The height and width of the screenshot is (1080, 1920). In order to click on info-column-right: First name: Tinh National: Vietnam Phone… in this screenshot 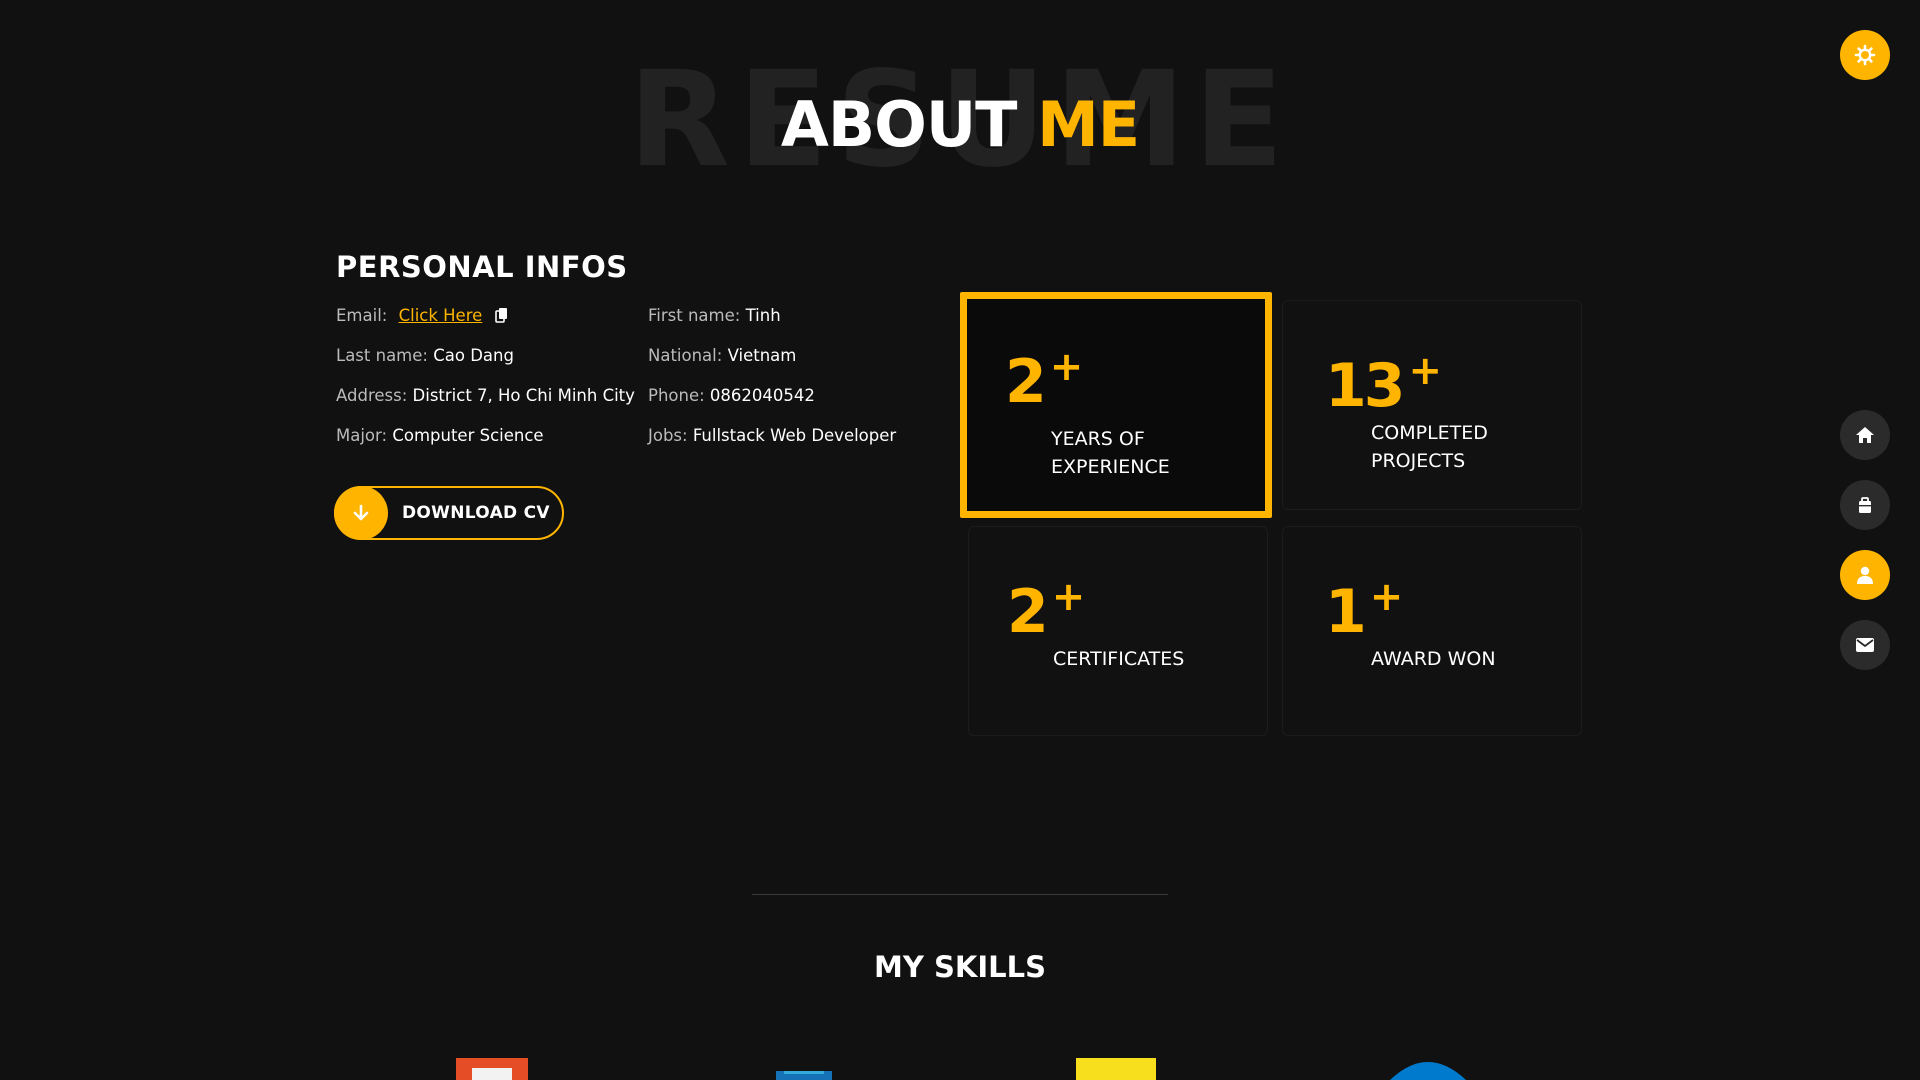, I will do `click(798, 386)`.